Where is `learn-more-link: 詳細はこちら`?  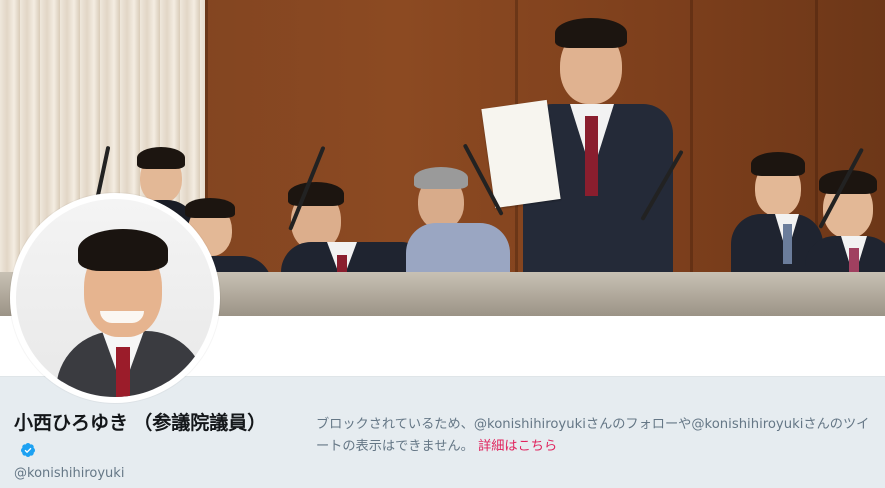 learn-more-link: 詳細はこちら is located at coordinates (517, 446).